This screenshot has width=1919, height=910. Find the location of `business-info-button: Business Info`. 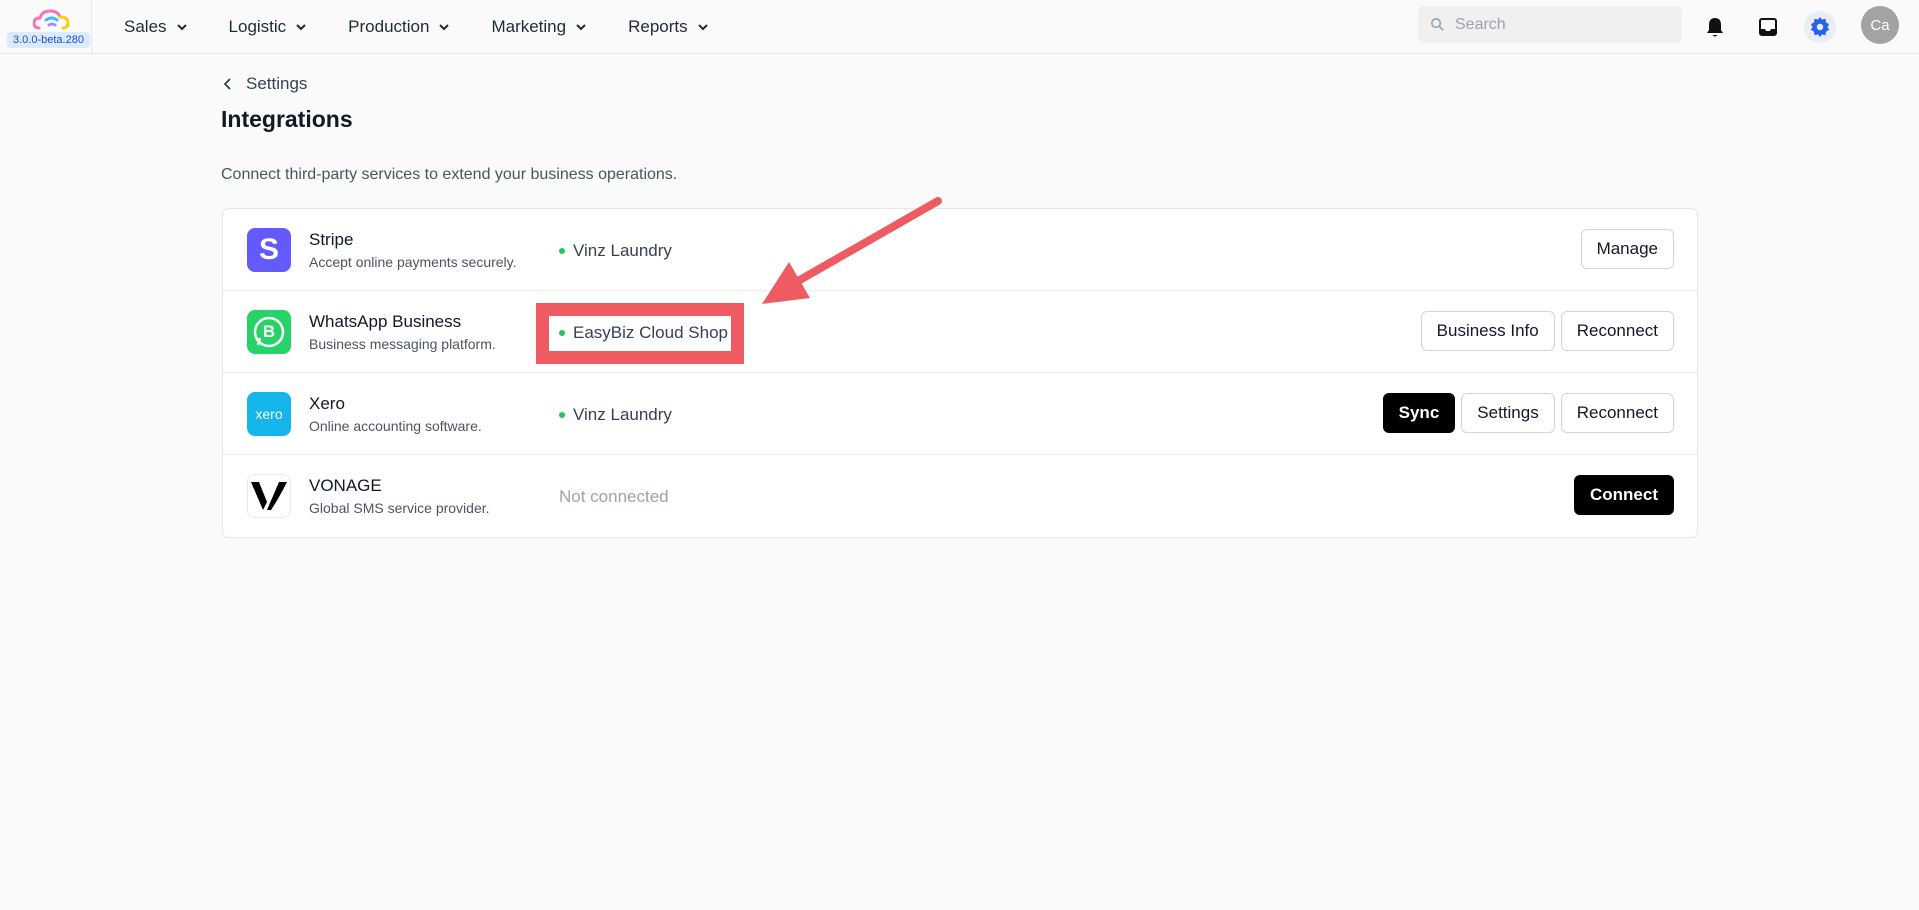

business-info-button: Business Info is located at coordinates (1487, 331).